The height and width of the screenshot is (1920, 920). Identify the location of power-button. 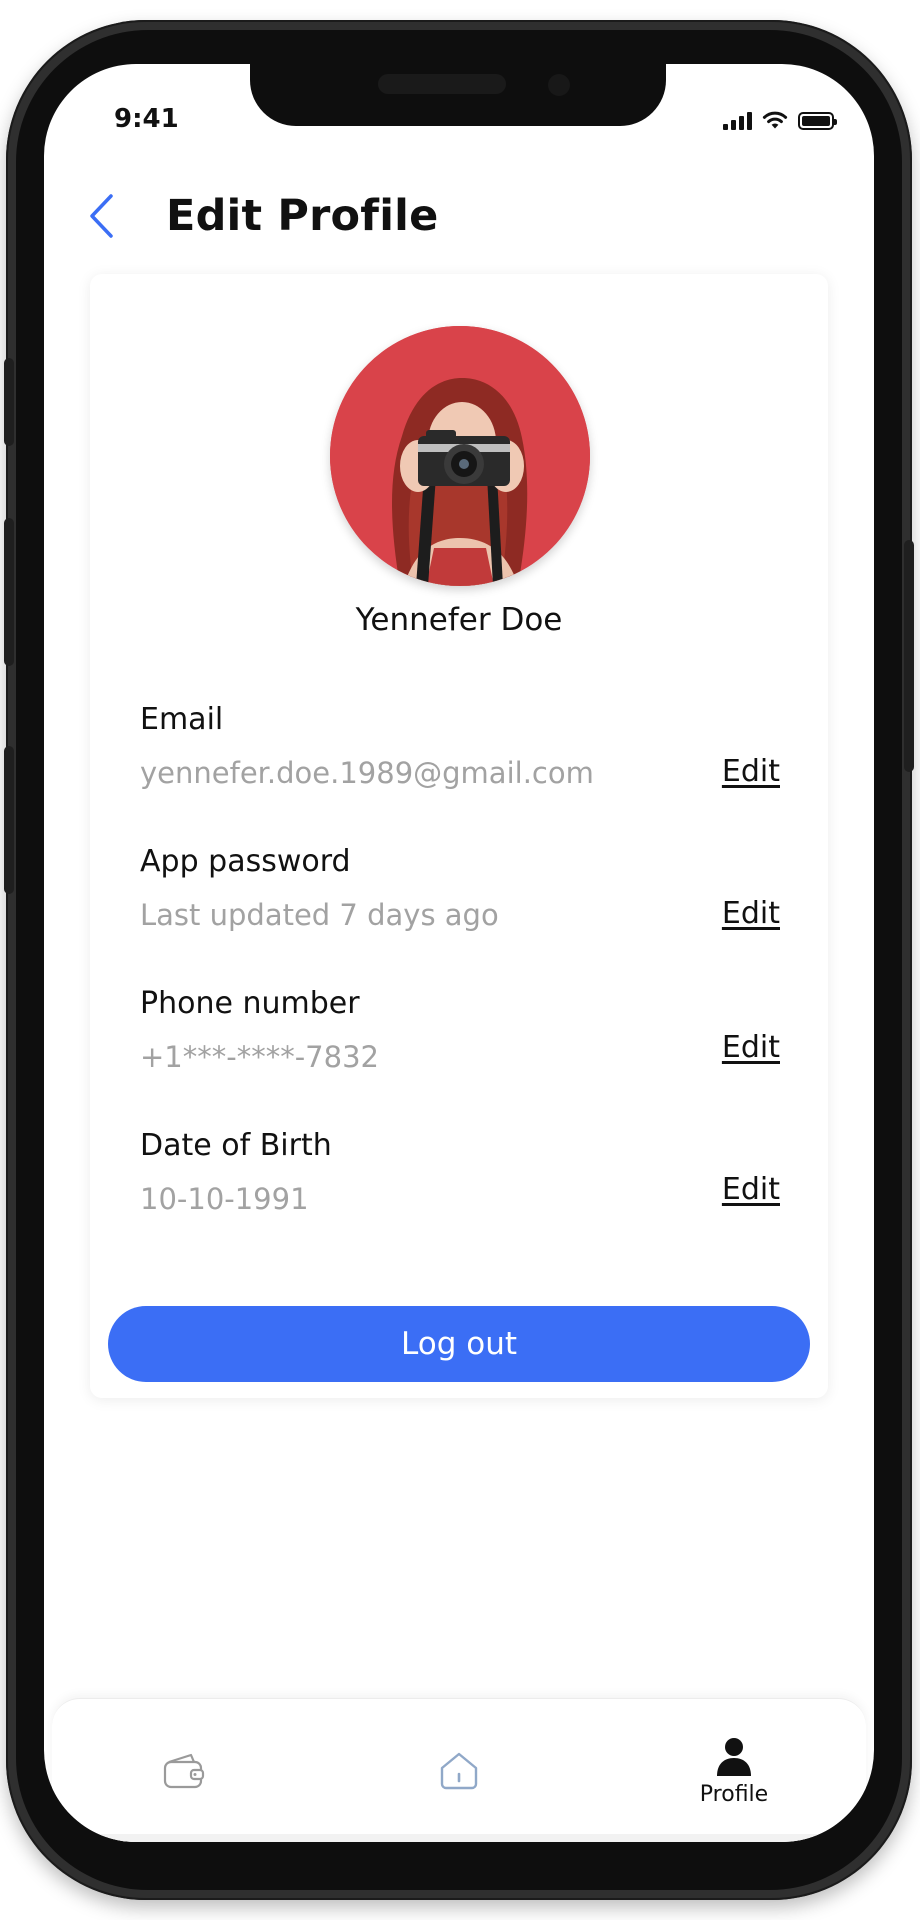
(909, 656).